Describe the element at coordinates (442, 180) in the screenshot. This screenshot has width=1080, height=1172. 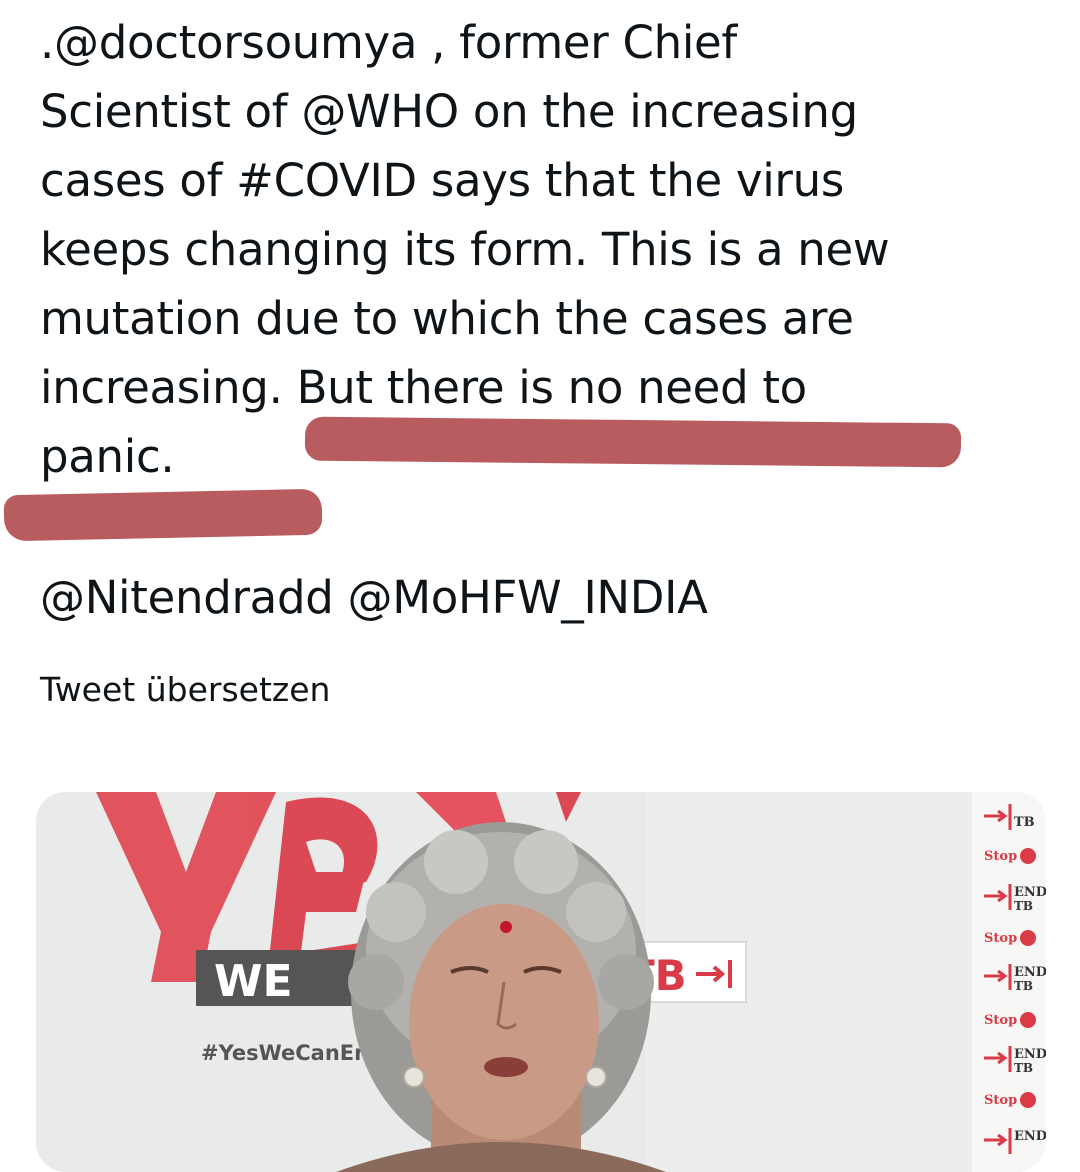
I see `tweet-text-line: cases of #COVID says that the virus` at that location.